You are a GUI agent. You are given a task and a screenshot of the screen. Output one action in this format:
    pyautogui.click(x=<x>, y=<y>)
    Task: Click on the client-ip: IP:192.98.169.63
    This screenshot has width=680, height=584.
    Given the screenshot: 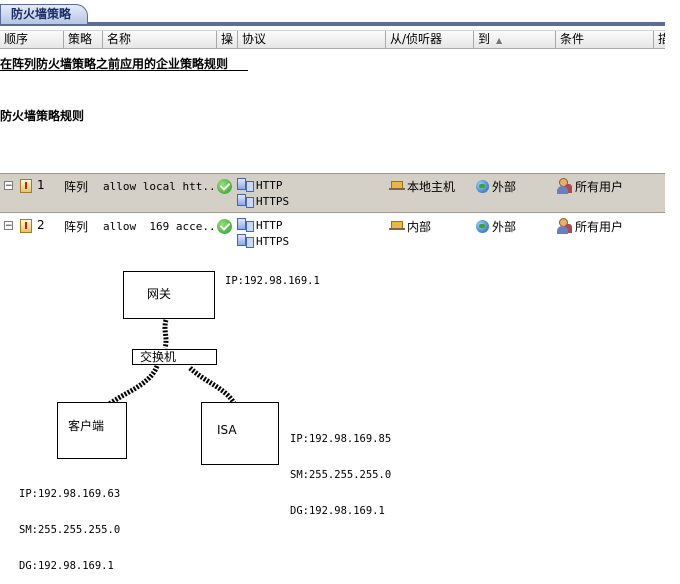 What is the action you would take?
    pyautogui.click(x=70, y=494)
    